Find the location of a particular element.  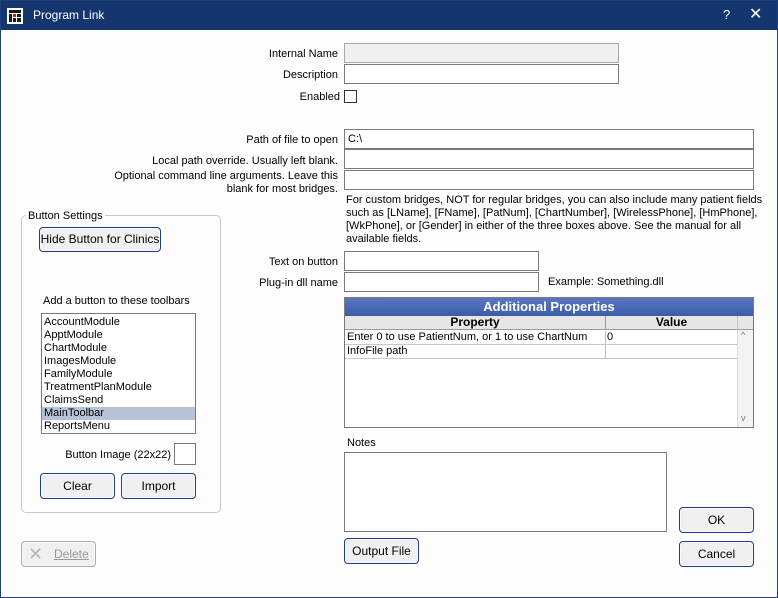

output-file-button: Output File is located at coordinates (381, 551).